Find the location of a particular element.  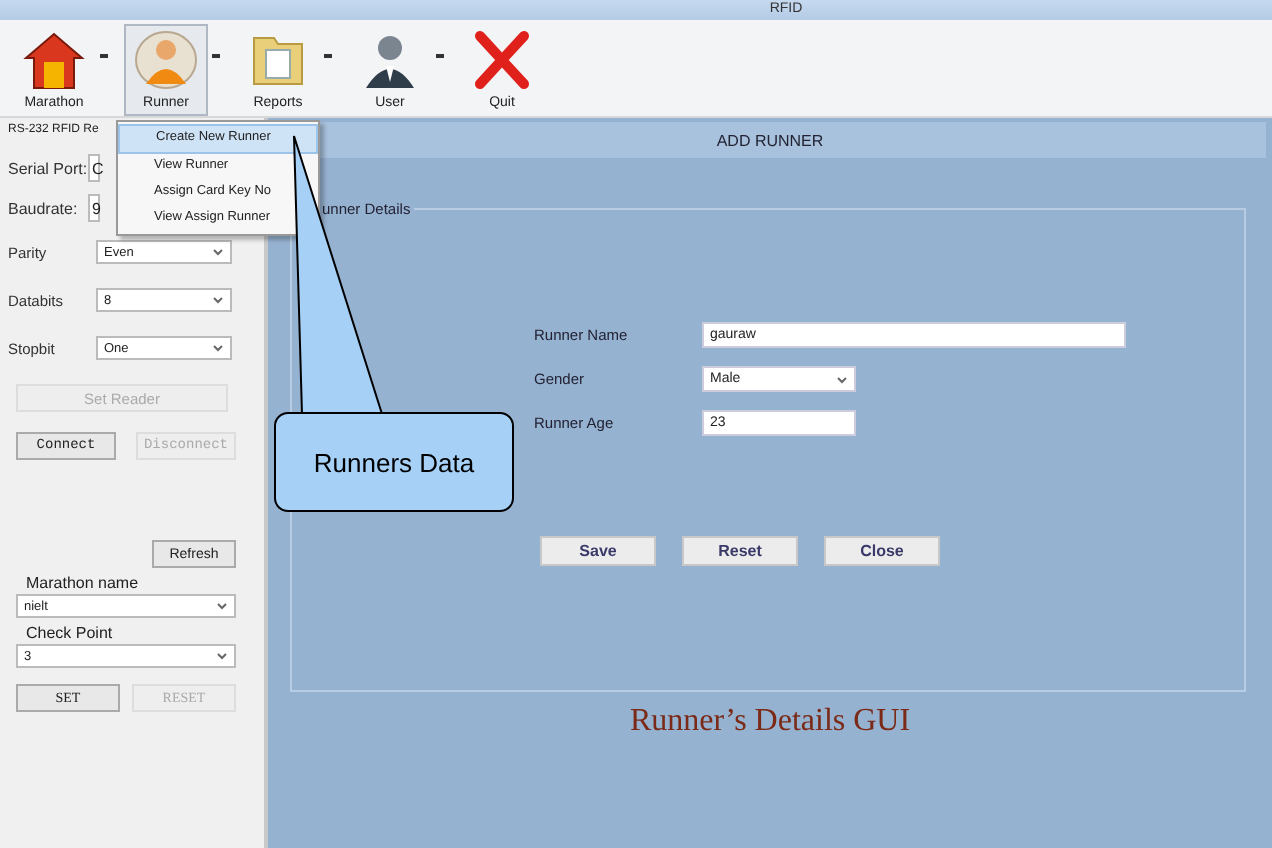

house-icon is located at coordinates (54, 60).